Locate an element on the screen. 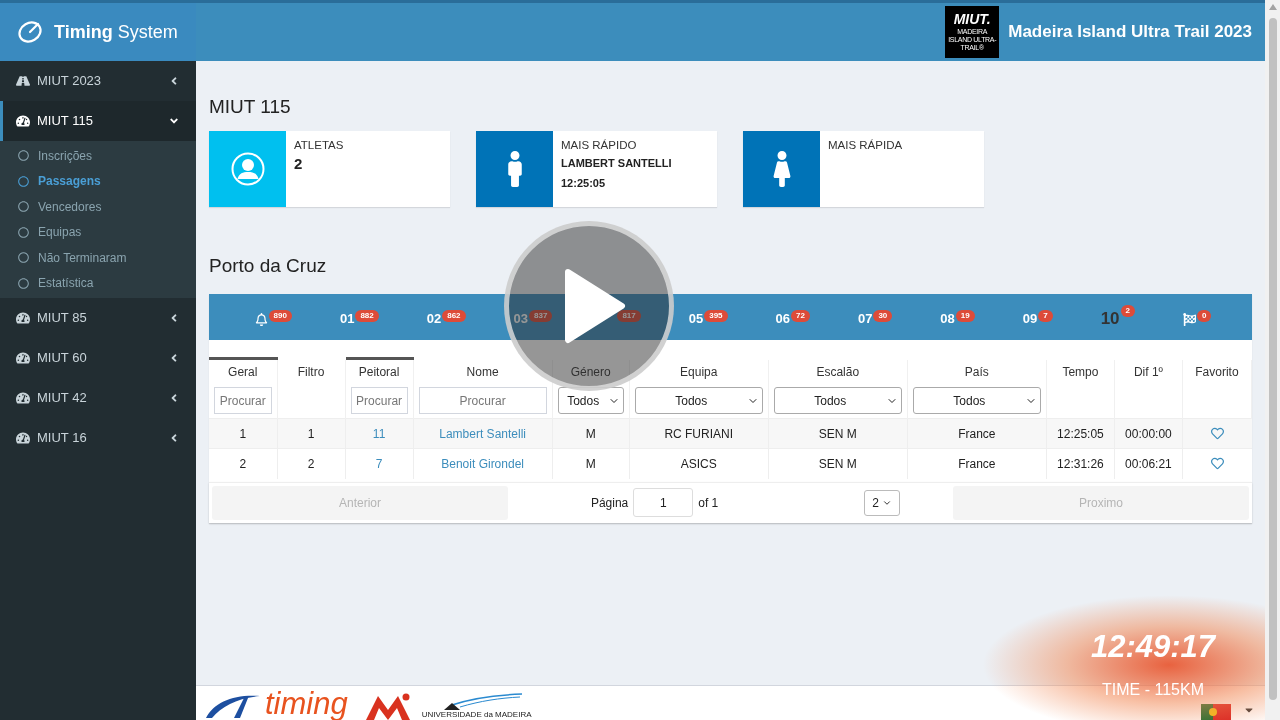  table-link: 11 is located at coordinates (379, 433).